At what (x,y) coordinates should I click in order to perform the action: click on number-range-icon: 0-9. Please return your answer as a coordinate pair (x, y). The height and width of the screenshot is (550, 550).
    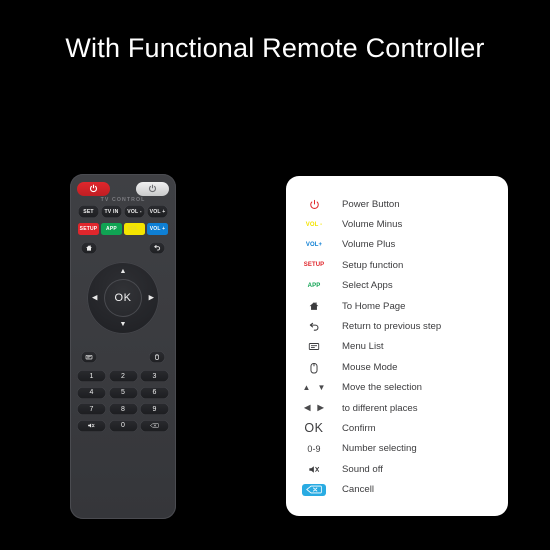
    Looking at the image, I should click on (314, 448).